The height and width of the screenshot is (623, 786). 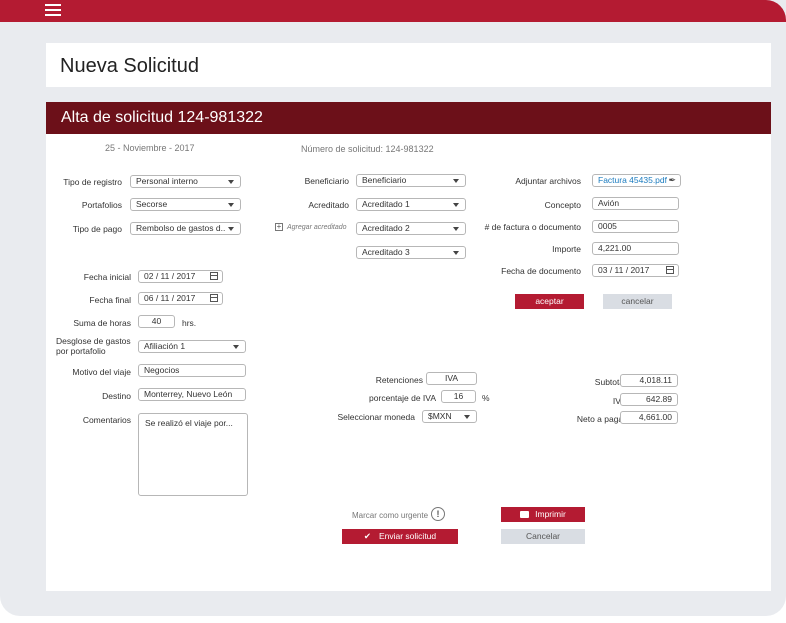 I want to click on portafolios-value: Secorse, so click(x=152, y=204).